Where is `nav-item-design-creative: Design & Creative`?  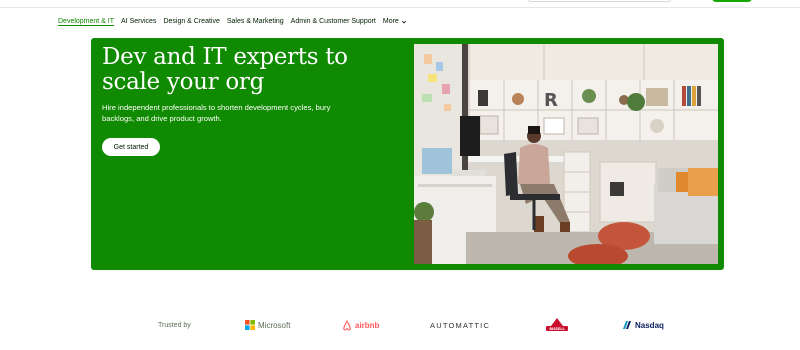
nav-item-design-creative: Design & Creative is located at coordinates (191, 22).